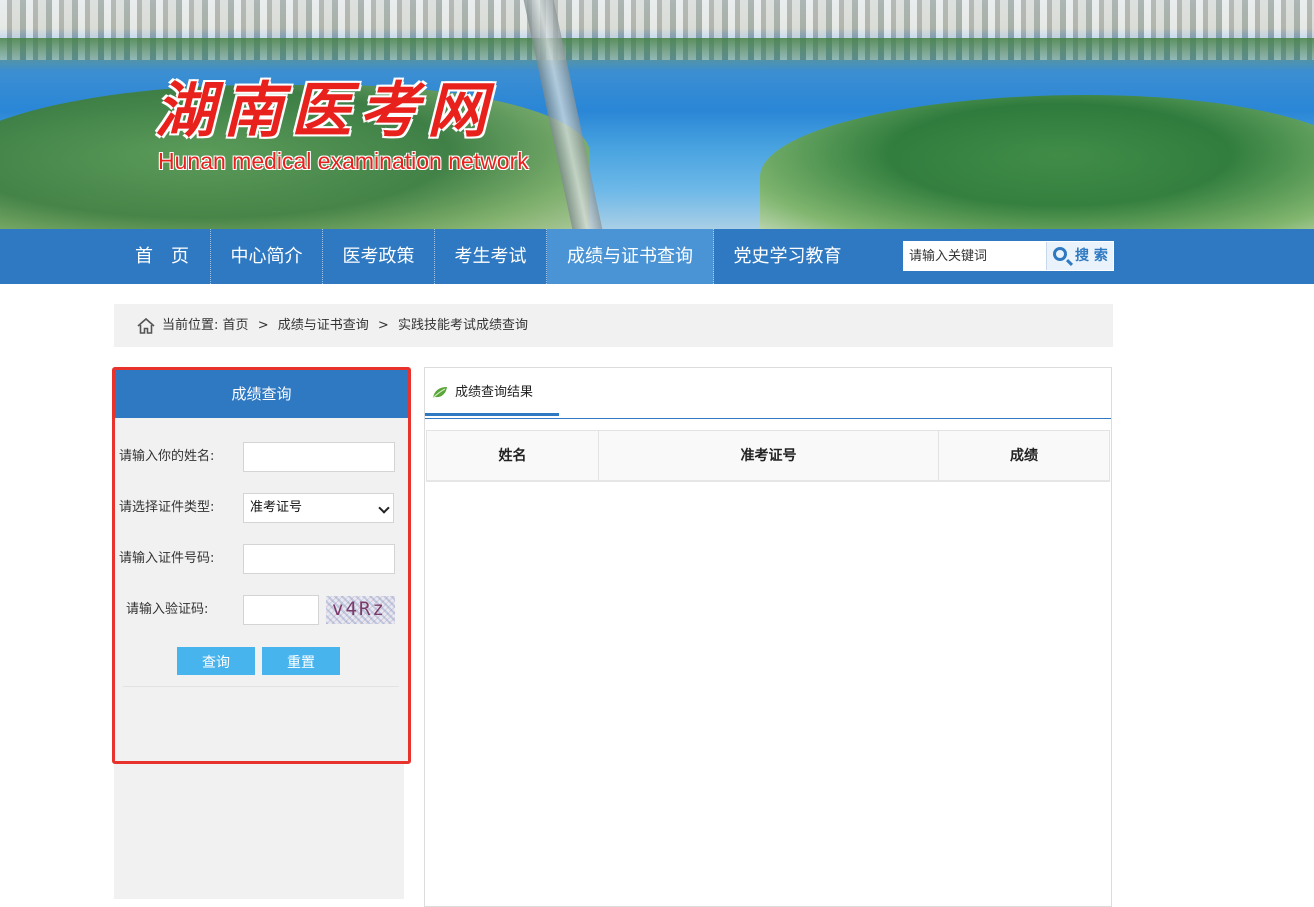  What do you see at coordinates (190, 325) in the screenshot?
I see `breadcrumb-prefix: 当前位置:` at bounding box center [190, 325].